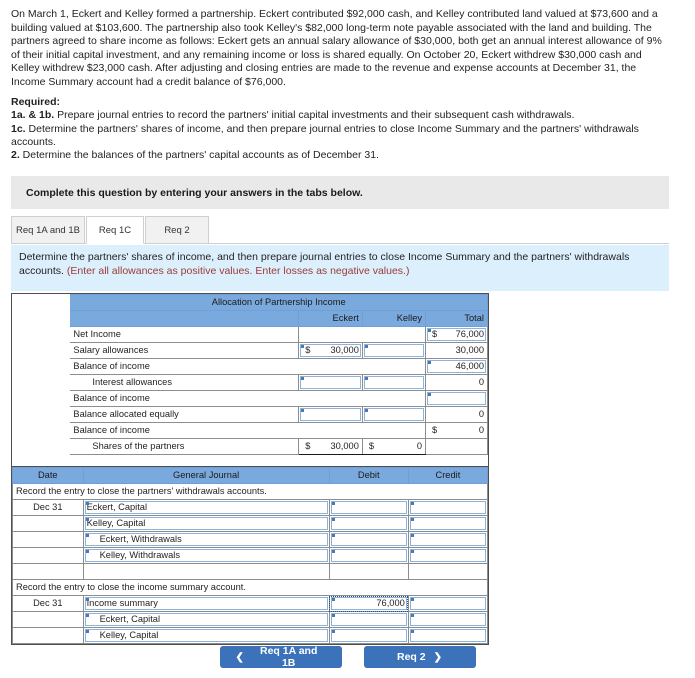  Describe the element at coordinates (368, 603) in the screenshot. I see `journal-debit-input: 76,000` at that location.